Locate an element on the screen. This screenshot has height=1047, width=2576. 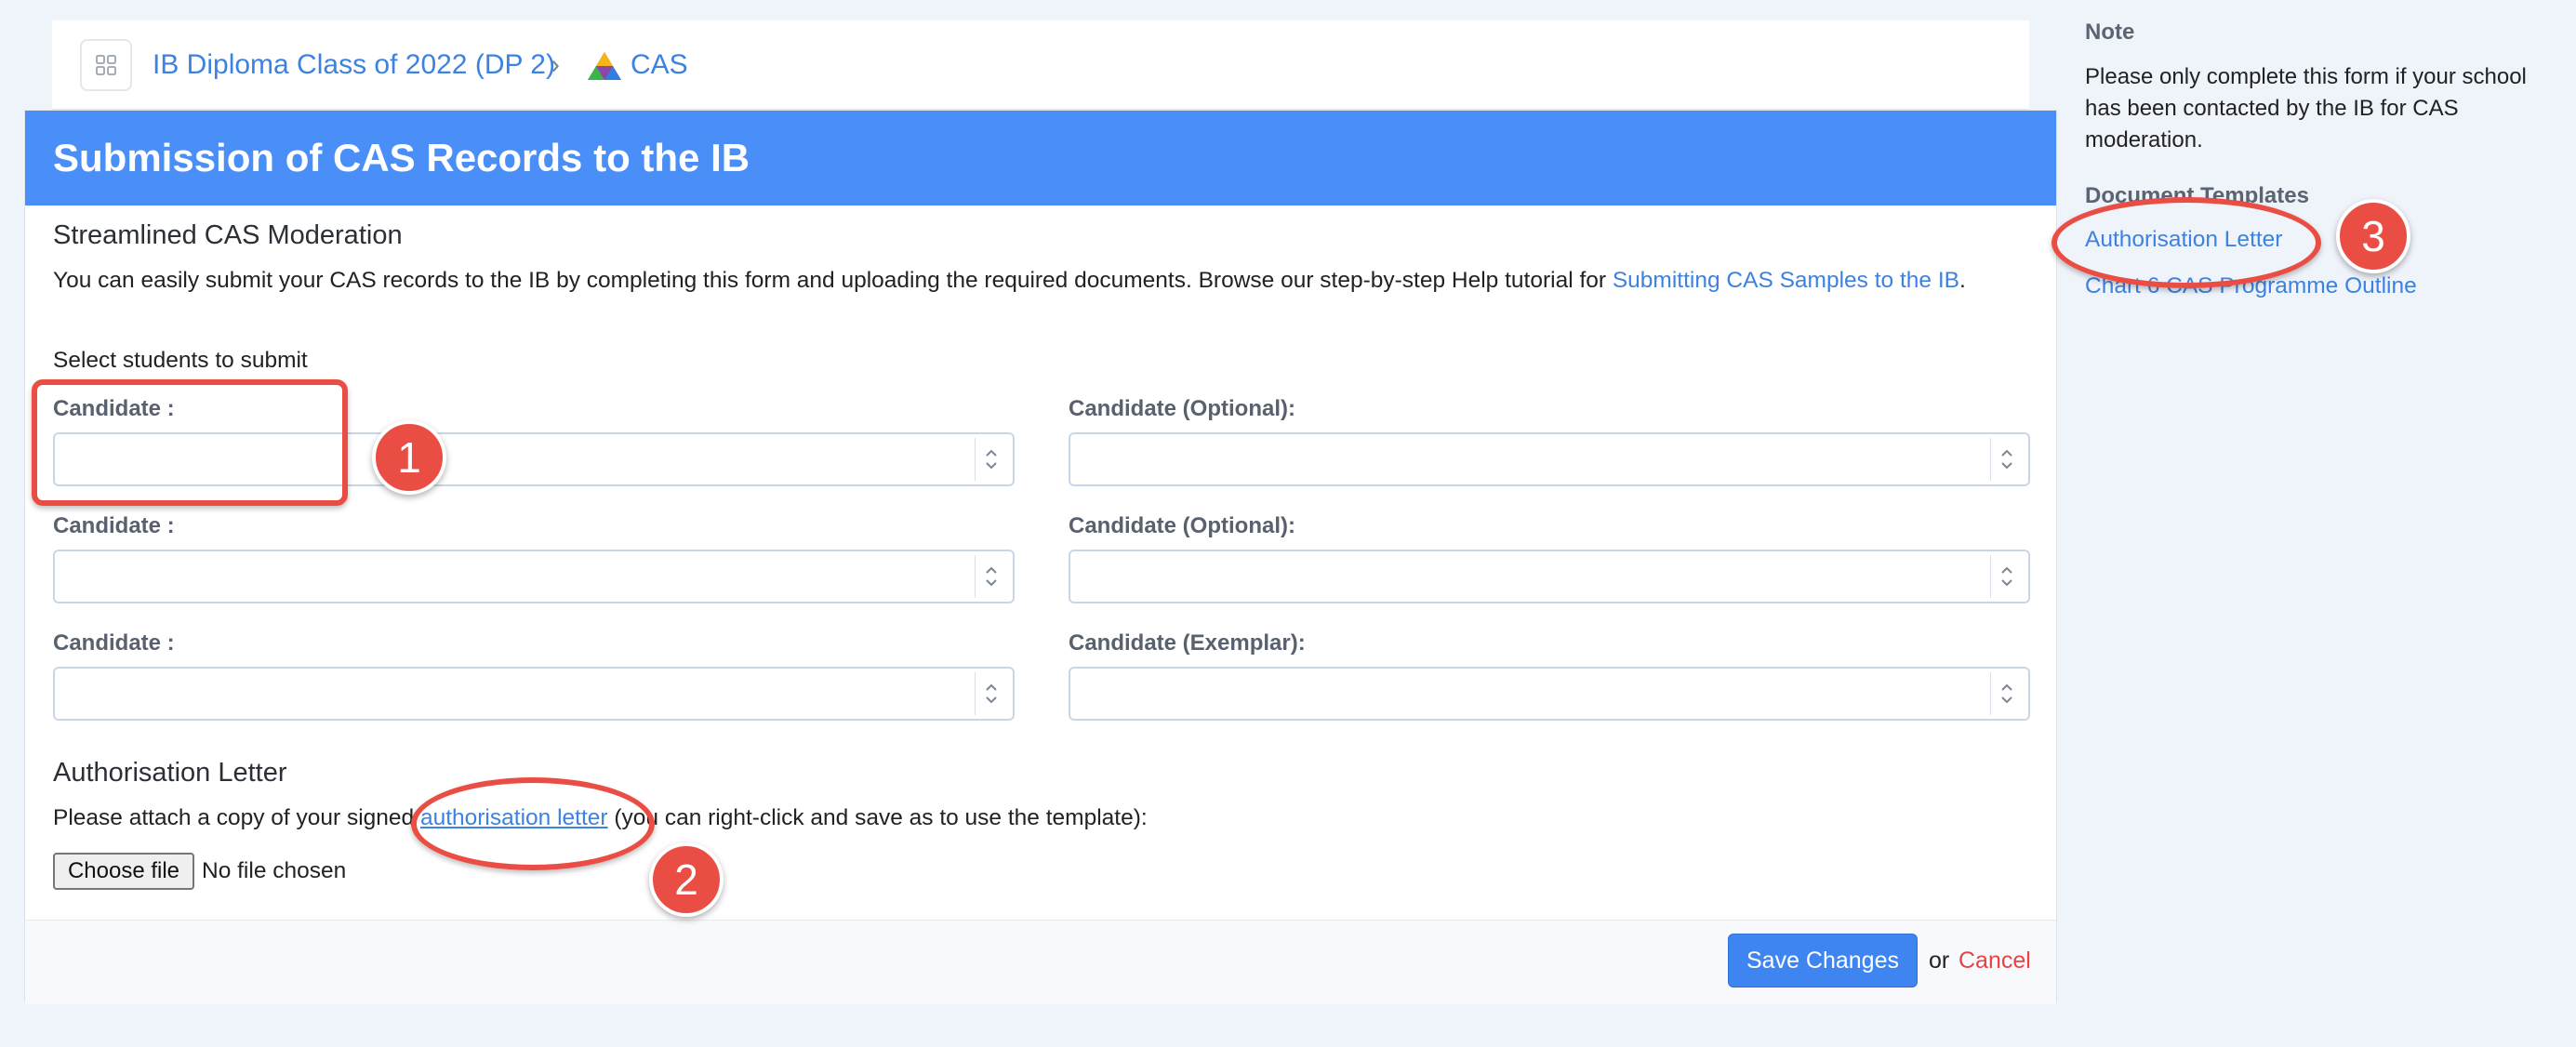
candidate-optional-label-1: Candidate (Optional): is located at coordinates (1182, 408).